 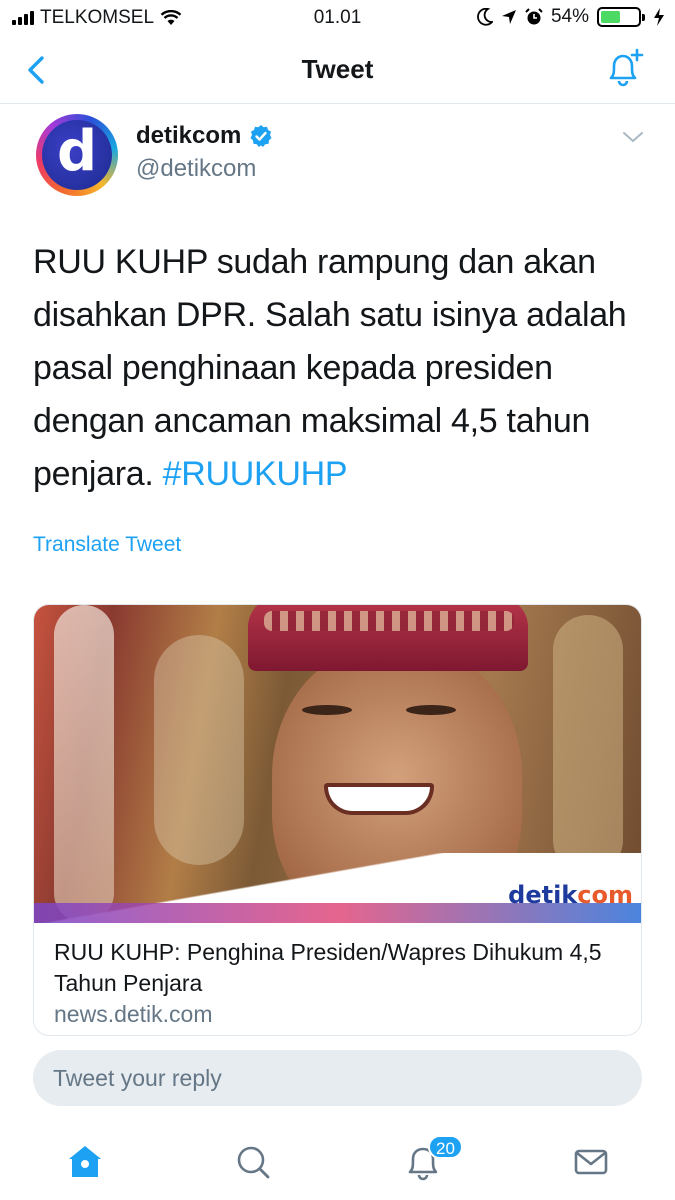 What do you see at coordinates (188, 136) in the screenshot?
I see `author-display-name: detikcom` at bounding box center [188, 136].